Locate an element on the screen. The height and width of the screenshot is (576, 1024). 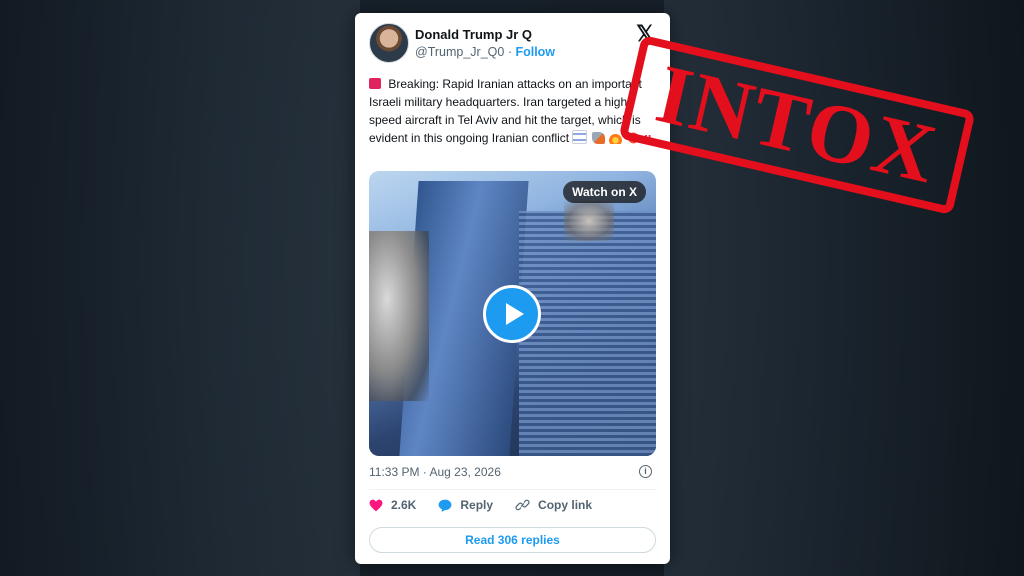
divider is located at coordinates (512, 489).